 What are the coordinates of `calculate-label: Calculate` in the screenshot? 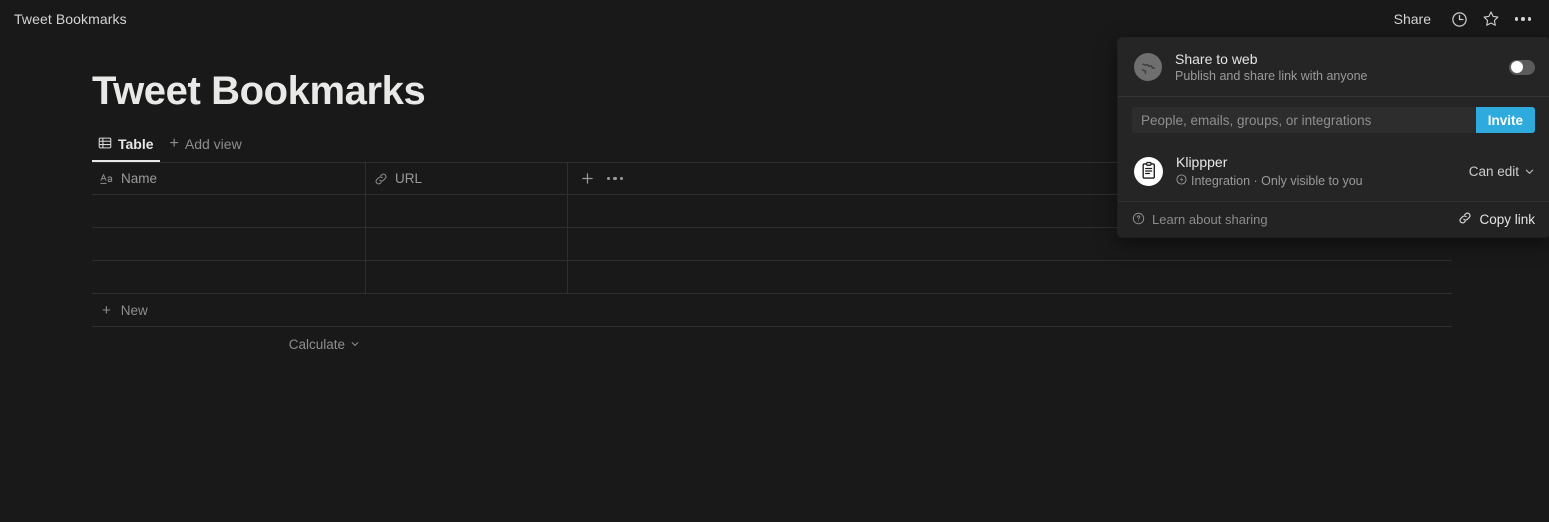 It's located at (316, 344).